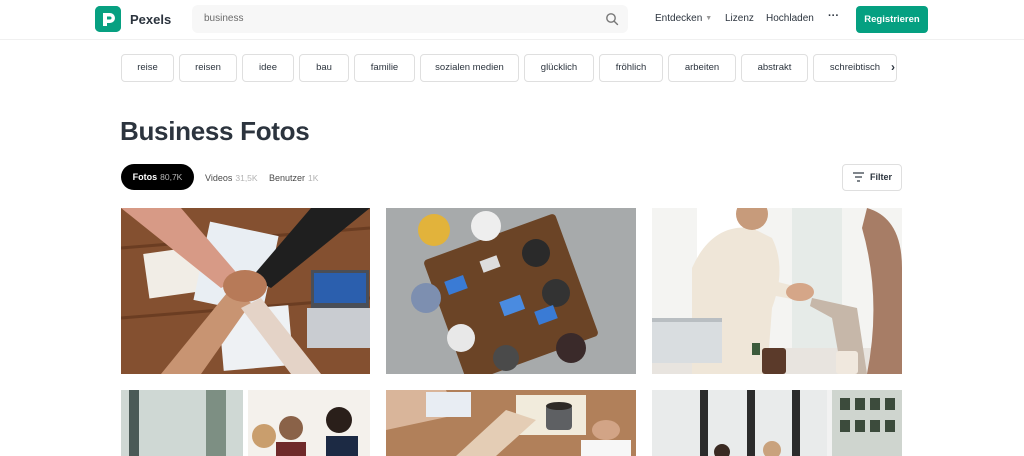 The height and width of the screenshot is (456, 1024). What do you see at coordinates (790, 18) in the screenshot?
I see `nav-upload: Hochladen` at bounding box center [790, 18].